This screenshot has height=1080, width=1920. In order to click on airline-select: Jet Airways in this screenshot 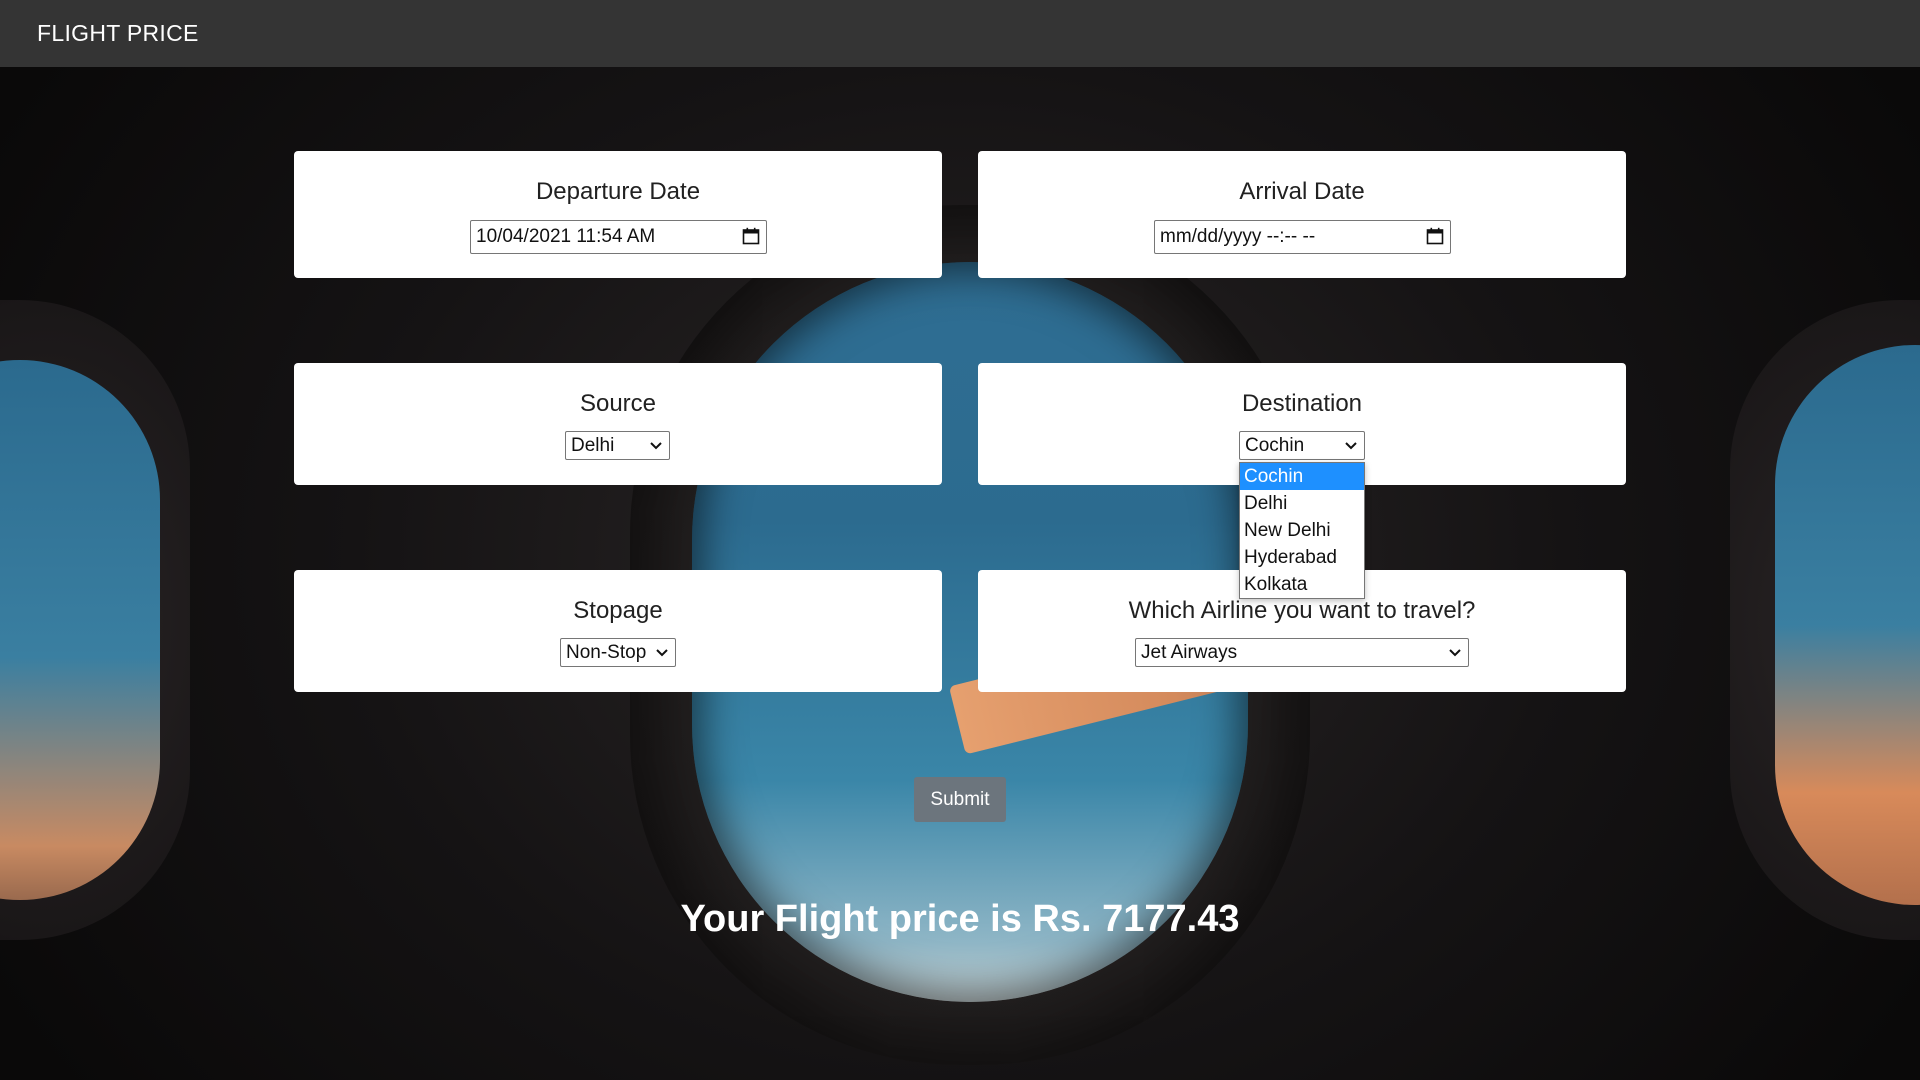, I will do `click(1302, 652)`.